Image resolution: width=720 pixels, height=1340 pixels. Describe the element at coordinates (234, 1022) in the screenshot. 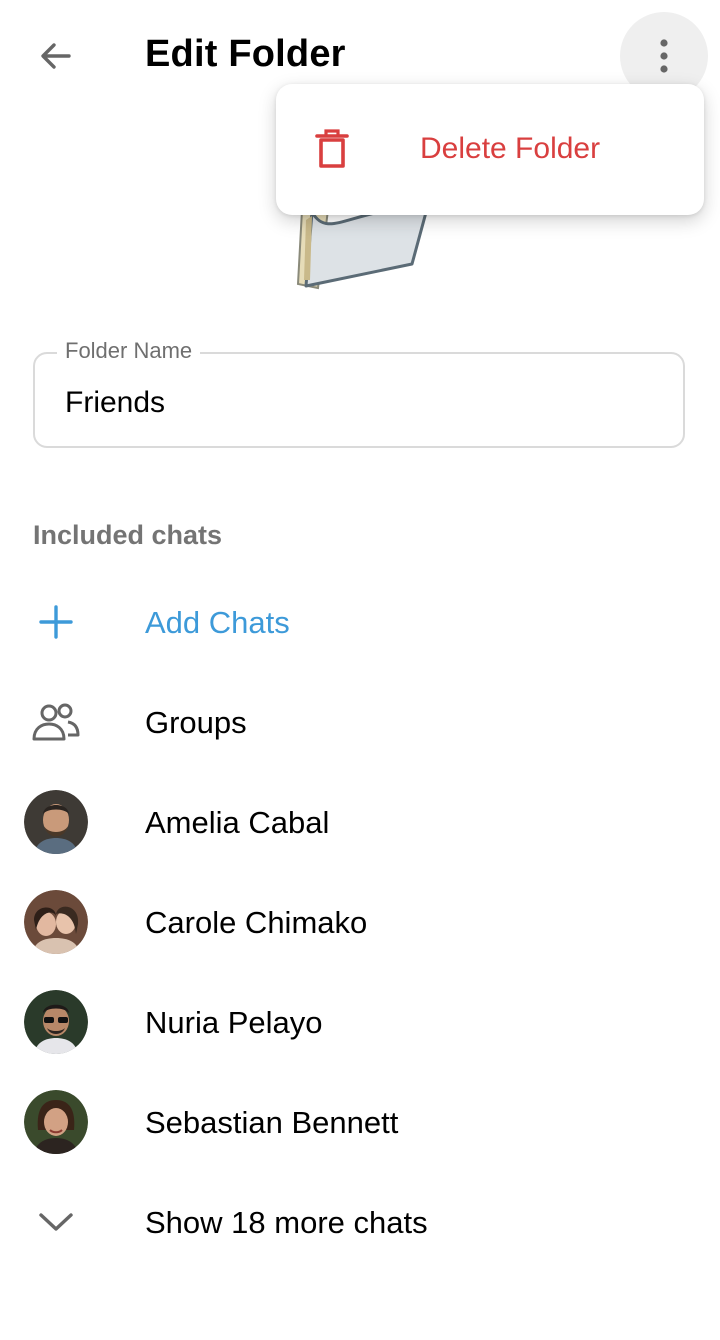

I see `chat-name: Nuria Pelayo` at that location.